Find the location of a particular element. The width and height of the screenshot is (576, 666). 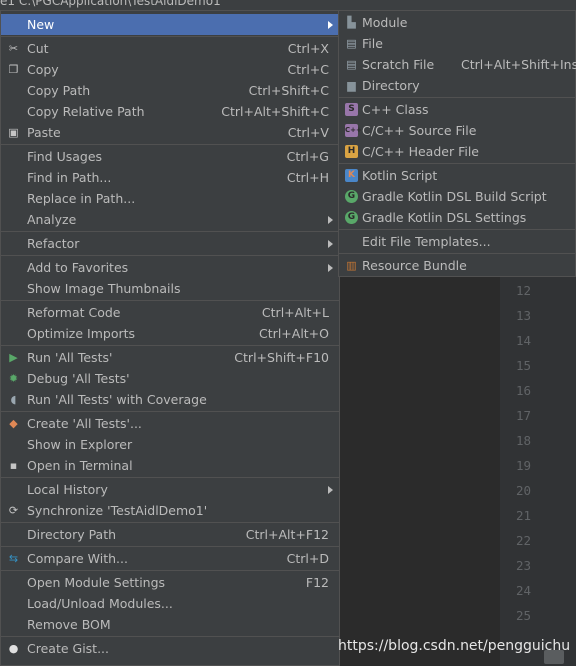

line-number: 19 is located at coordinates (524, 465).